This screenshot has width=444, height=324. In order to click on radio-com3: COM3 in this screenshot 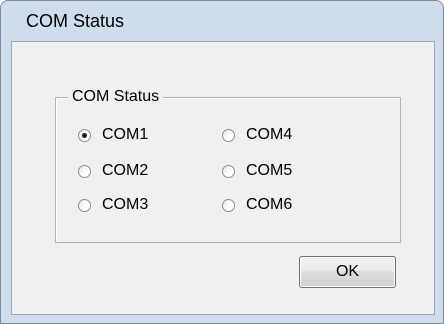, I will do `click(113, 205)`.